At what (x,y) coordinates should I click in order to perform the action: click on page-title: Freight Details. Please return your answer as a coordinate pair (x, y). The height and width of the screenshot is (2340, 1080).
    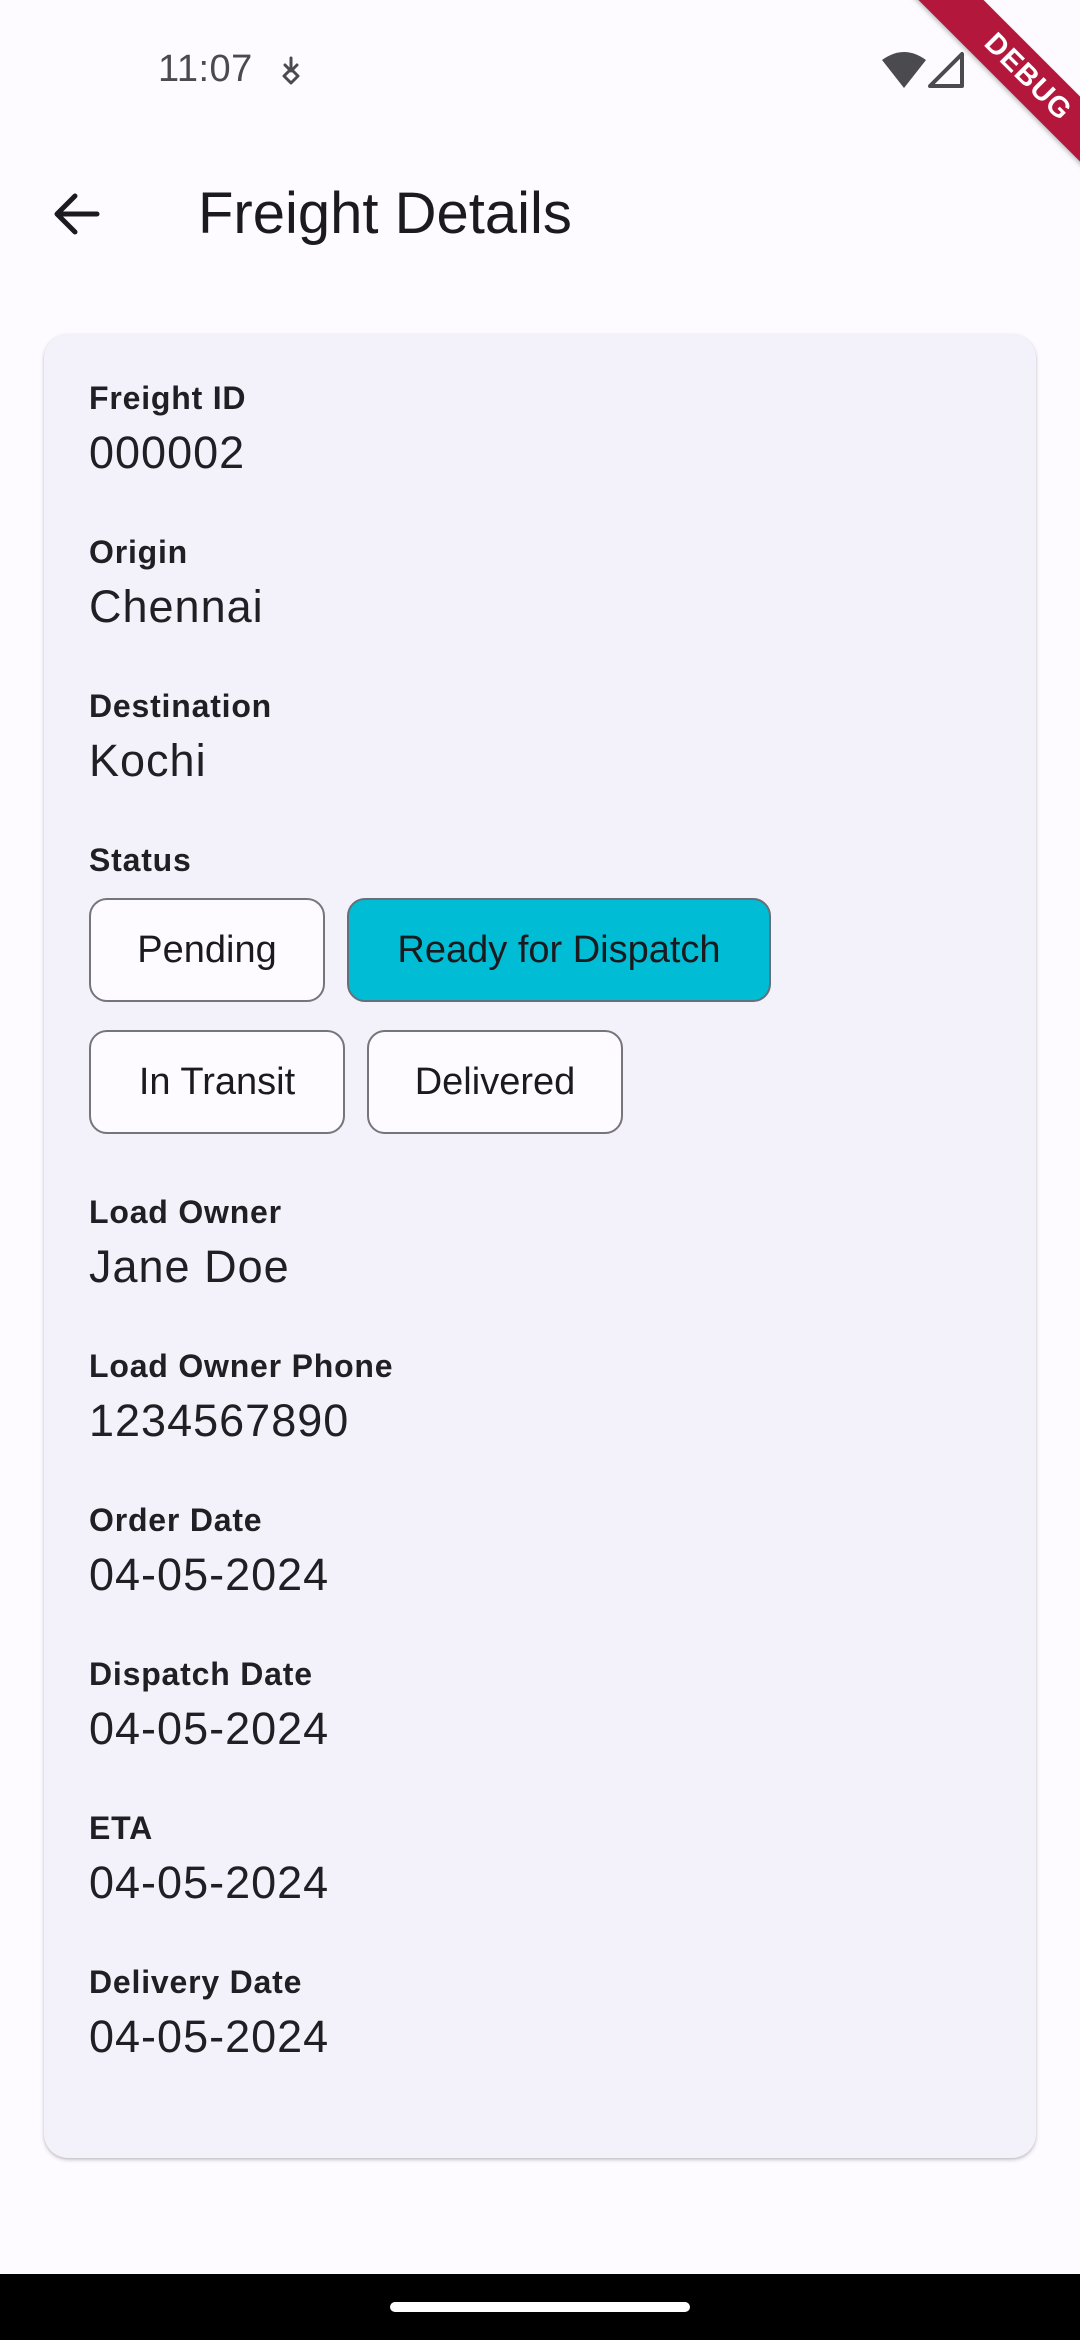
    Looking at the image, I should click on (385, 213).